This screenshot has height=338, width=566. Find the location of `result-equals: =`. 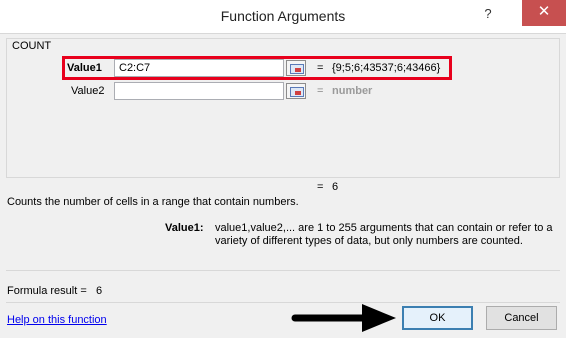

result-equals: = is located at coordinates (320, 187).